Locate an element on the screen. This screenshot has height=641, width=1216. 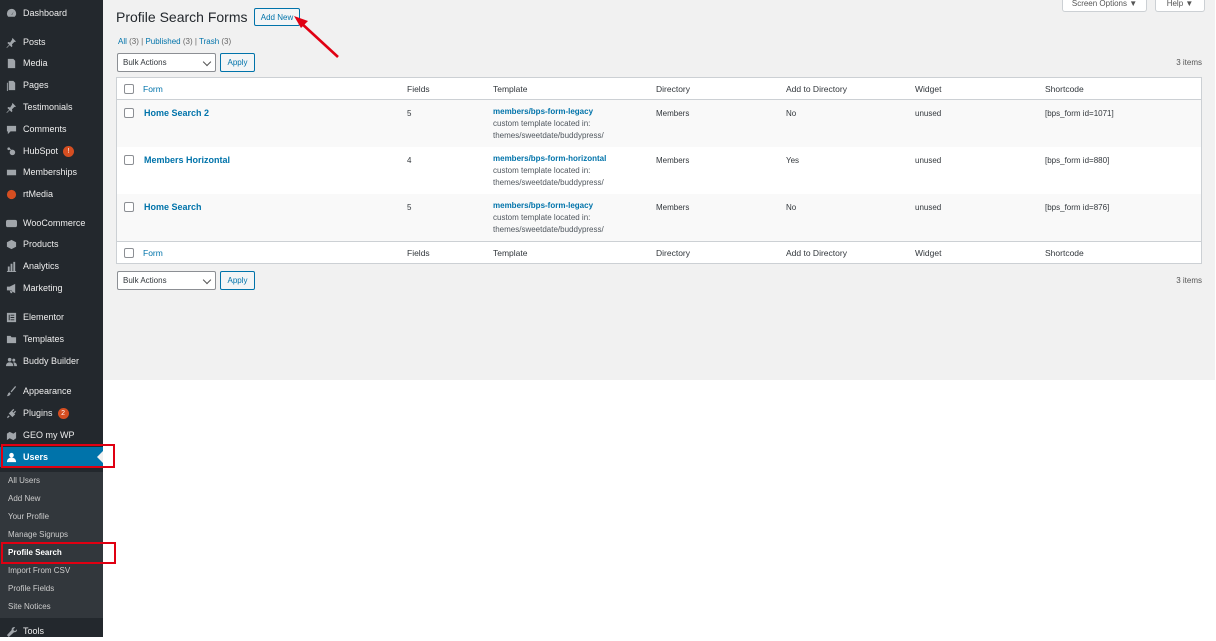
chevron-down-icon is located at coordinates (207, 62).